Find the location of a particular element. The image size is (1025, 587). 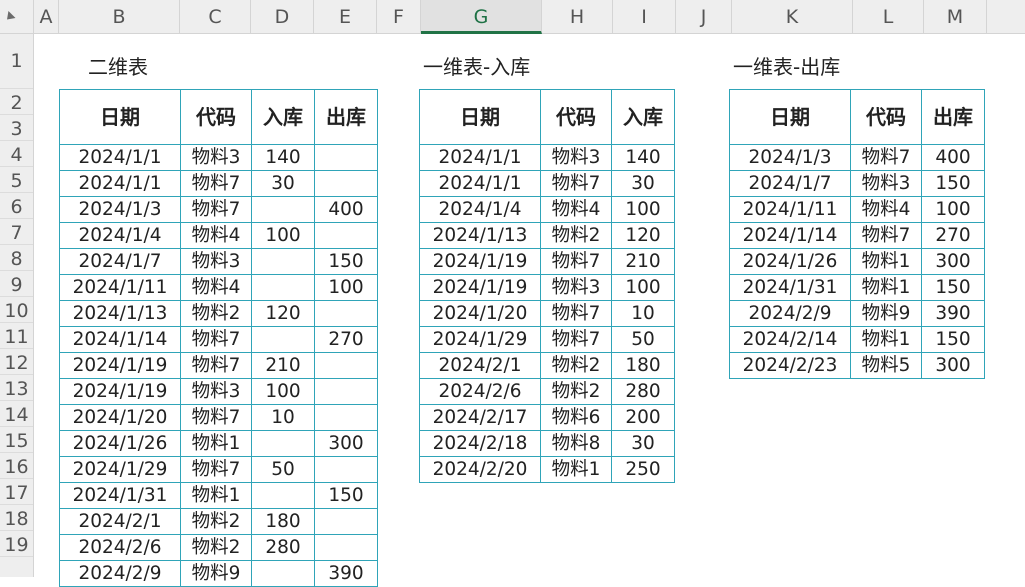

row-header-8: 8 is located at coordinates (16, 258).